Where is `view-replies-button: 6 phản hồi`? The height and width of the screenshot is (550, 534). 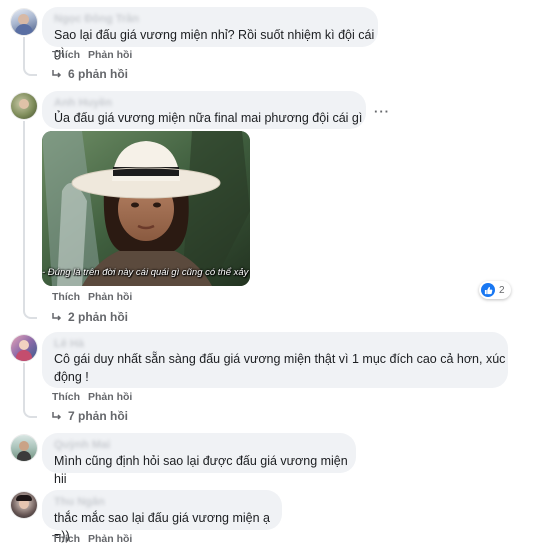
view-replies-button: 6 phản hồi is located at coordinates (90, 74).